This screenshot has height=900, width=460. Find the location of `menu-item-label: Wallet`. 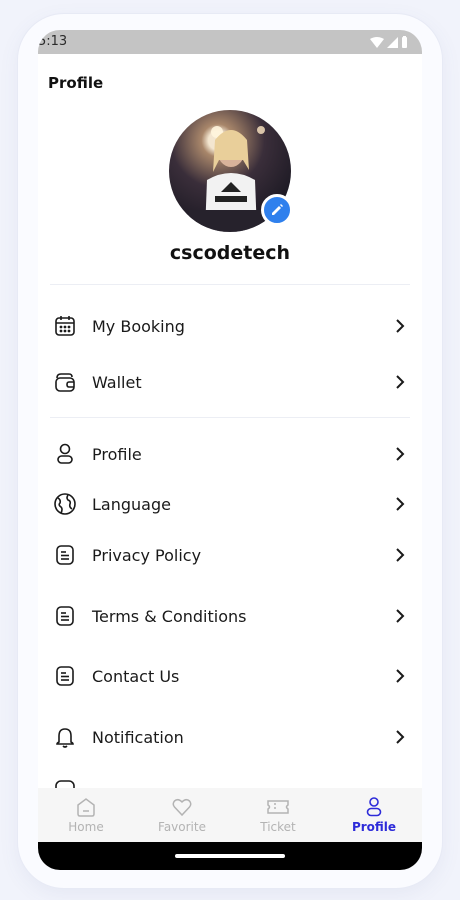

menu-item-label: Wallet is located at coordinates (117, 382).